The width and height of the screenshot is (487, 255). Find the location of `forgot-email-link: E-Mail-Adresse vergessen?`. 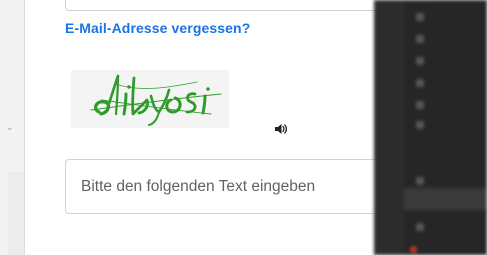

forgot-email-link: E-Mail-Adresse vergessen? is located at coordinates (157, 28).